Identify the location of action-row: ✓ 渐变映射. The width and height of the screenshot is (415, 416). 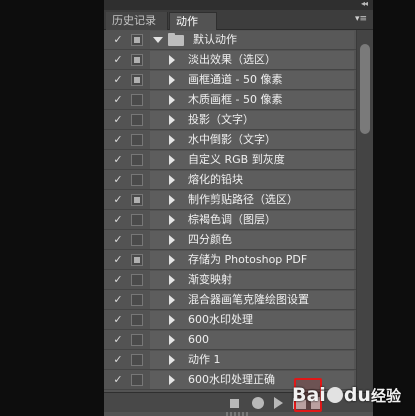
(230, 280).